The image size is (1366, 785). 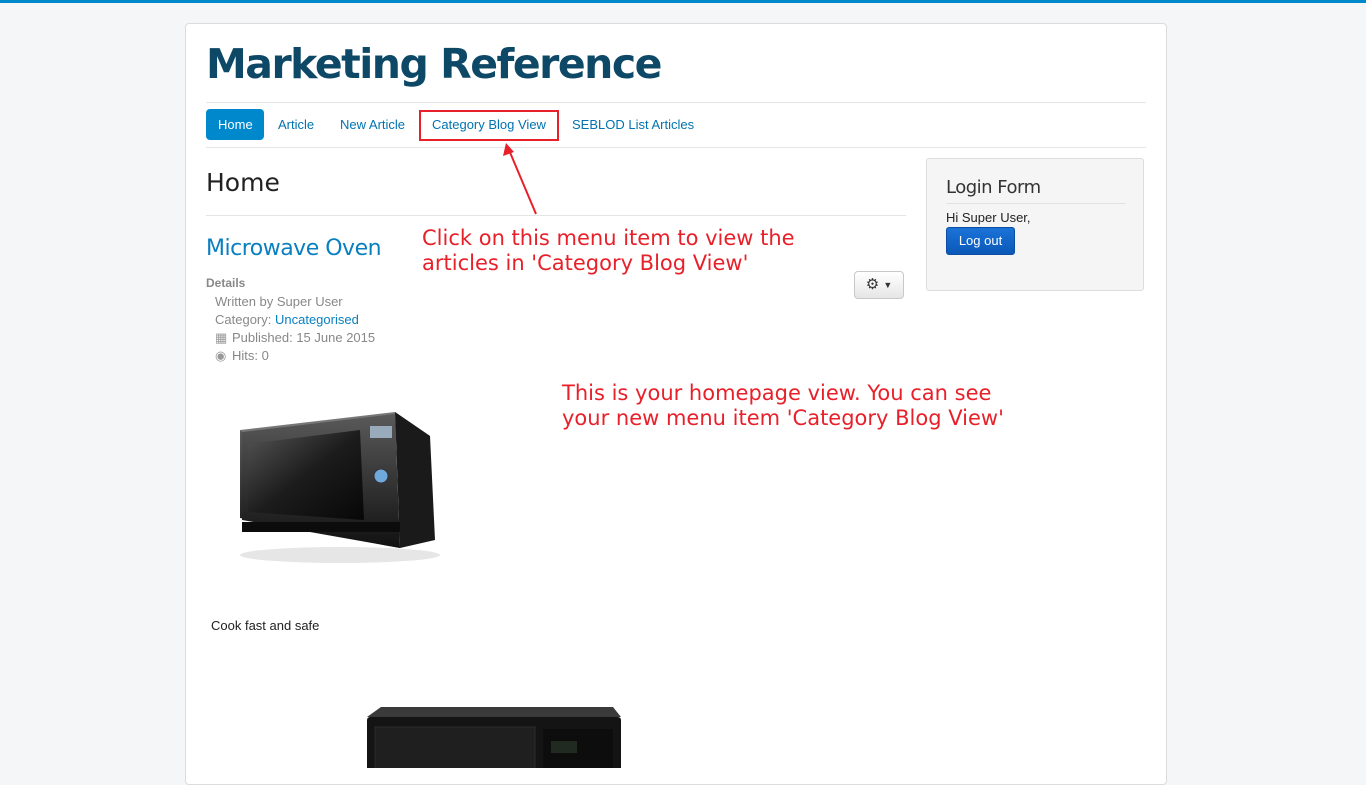 What do you see at coordinates (556, 215) in the screenshot?
I see `heading-divider` at bounding box center [556, 215].